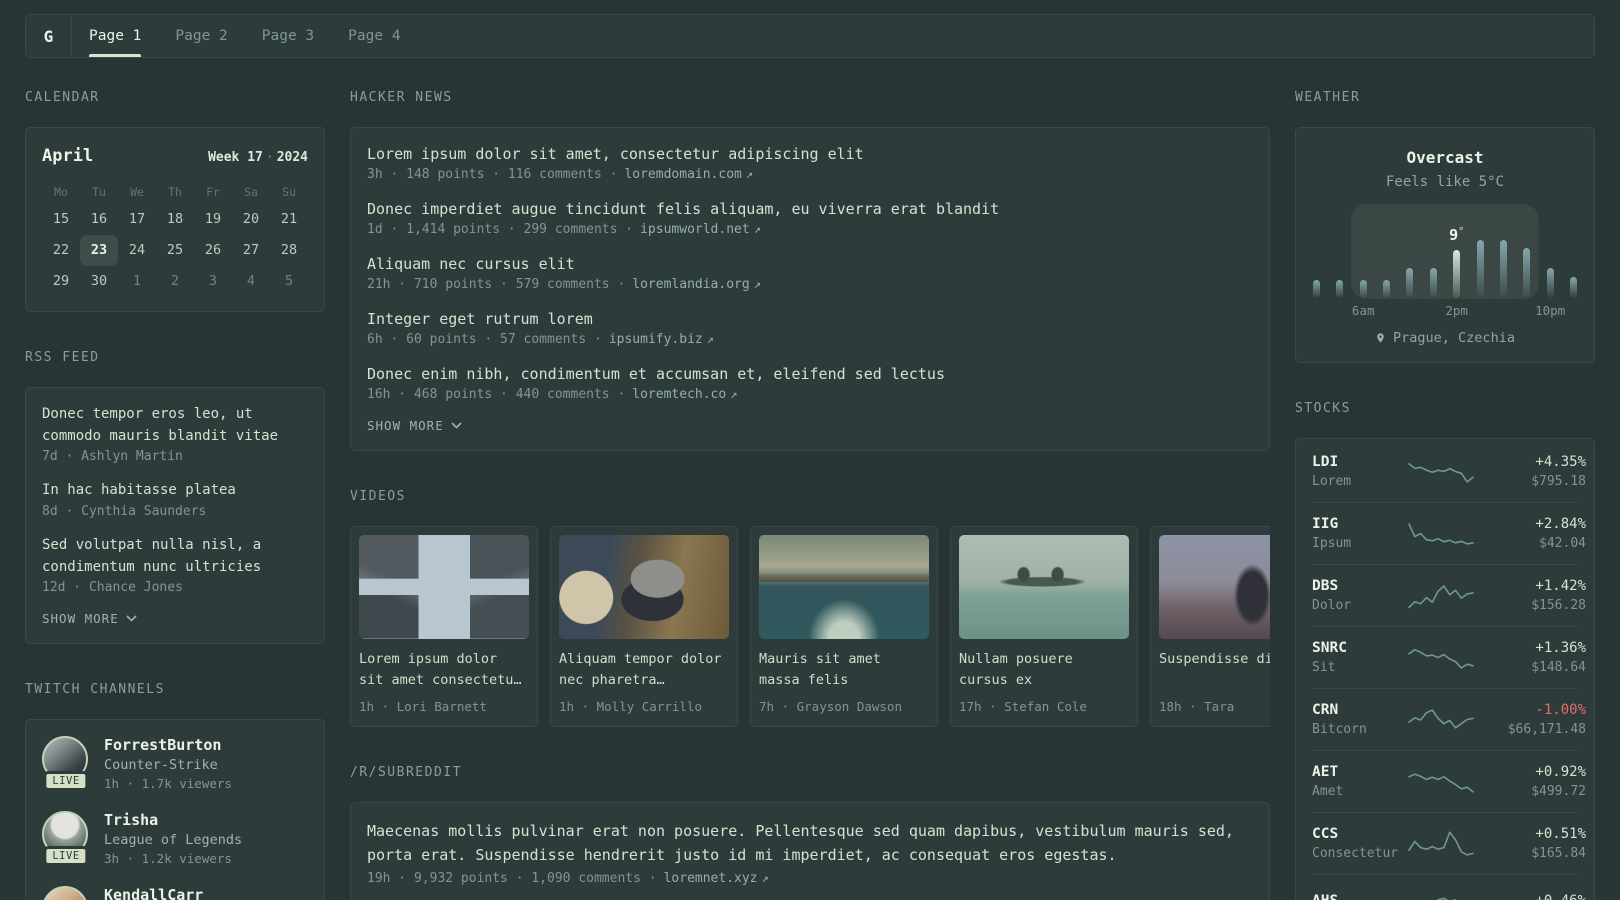  What do you see at coordinates (1360, 533) in the screenshot?
I see `stock-identity: IIG Ipsum` at bounding box center [1360, 533].